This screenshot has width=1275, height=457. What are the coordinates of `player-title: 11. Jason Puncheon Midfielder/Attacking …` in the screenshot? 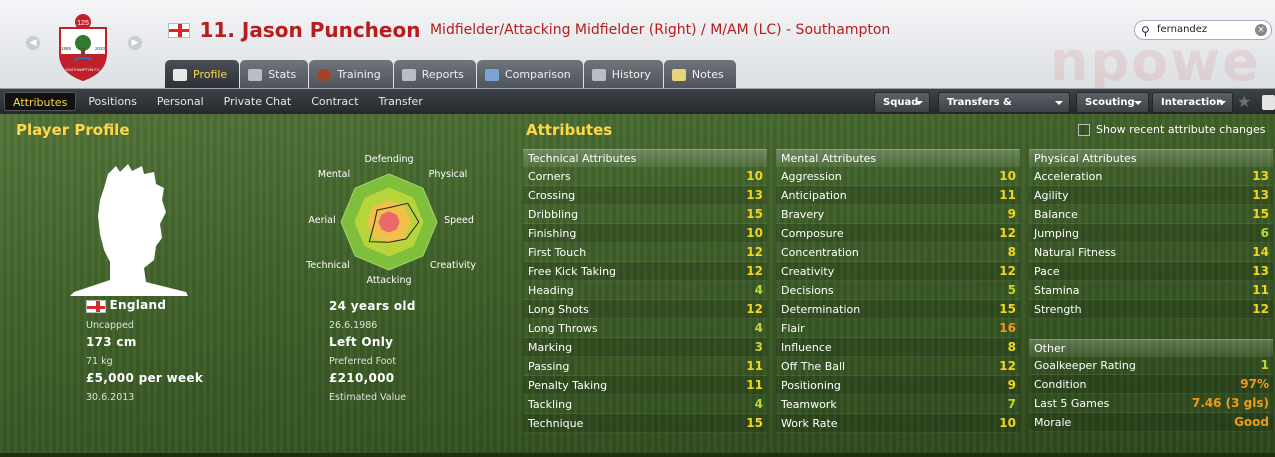 It's located at (529, 30).